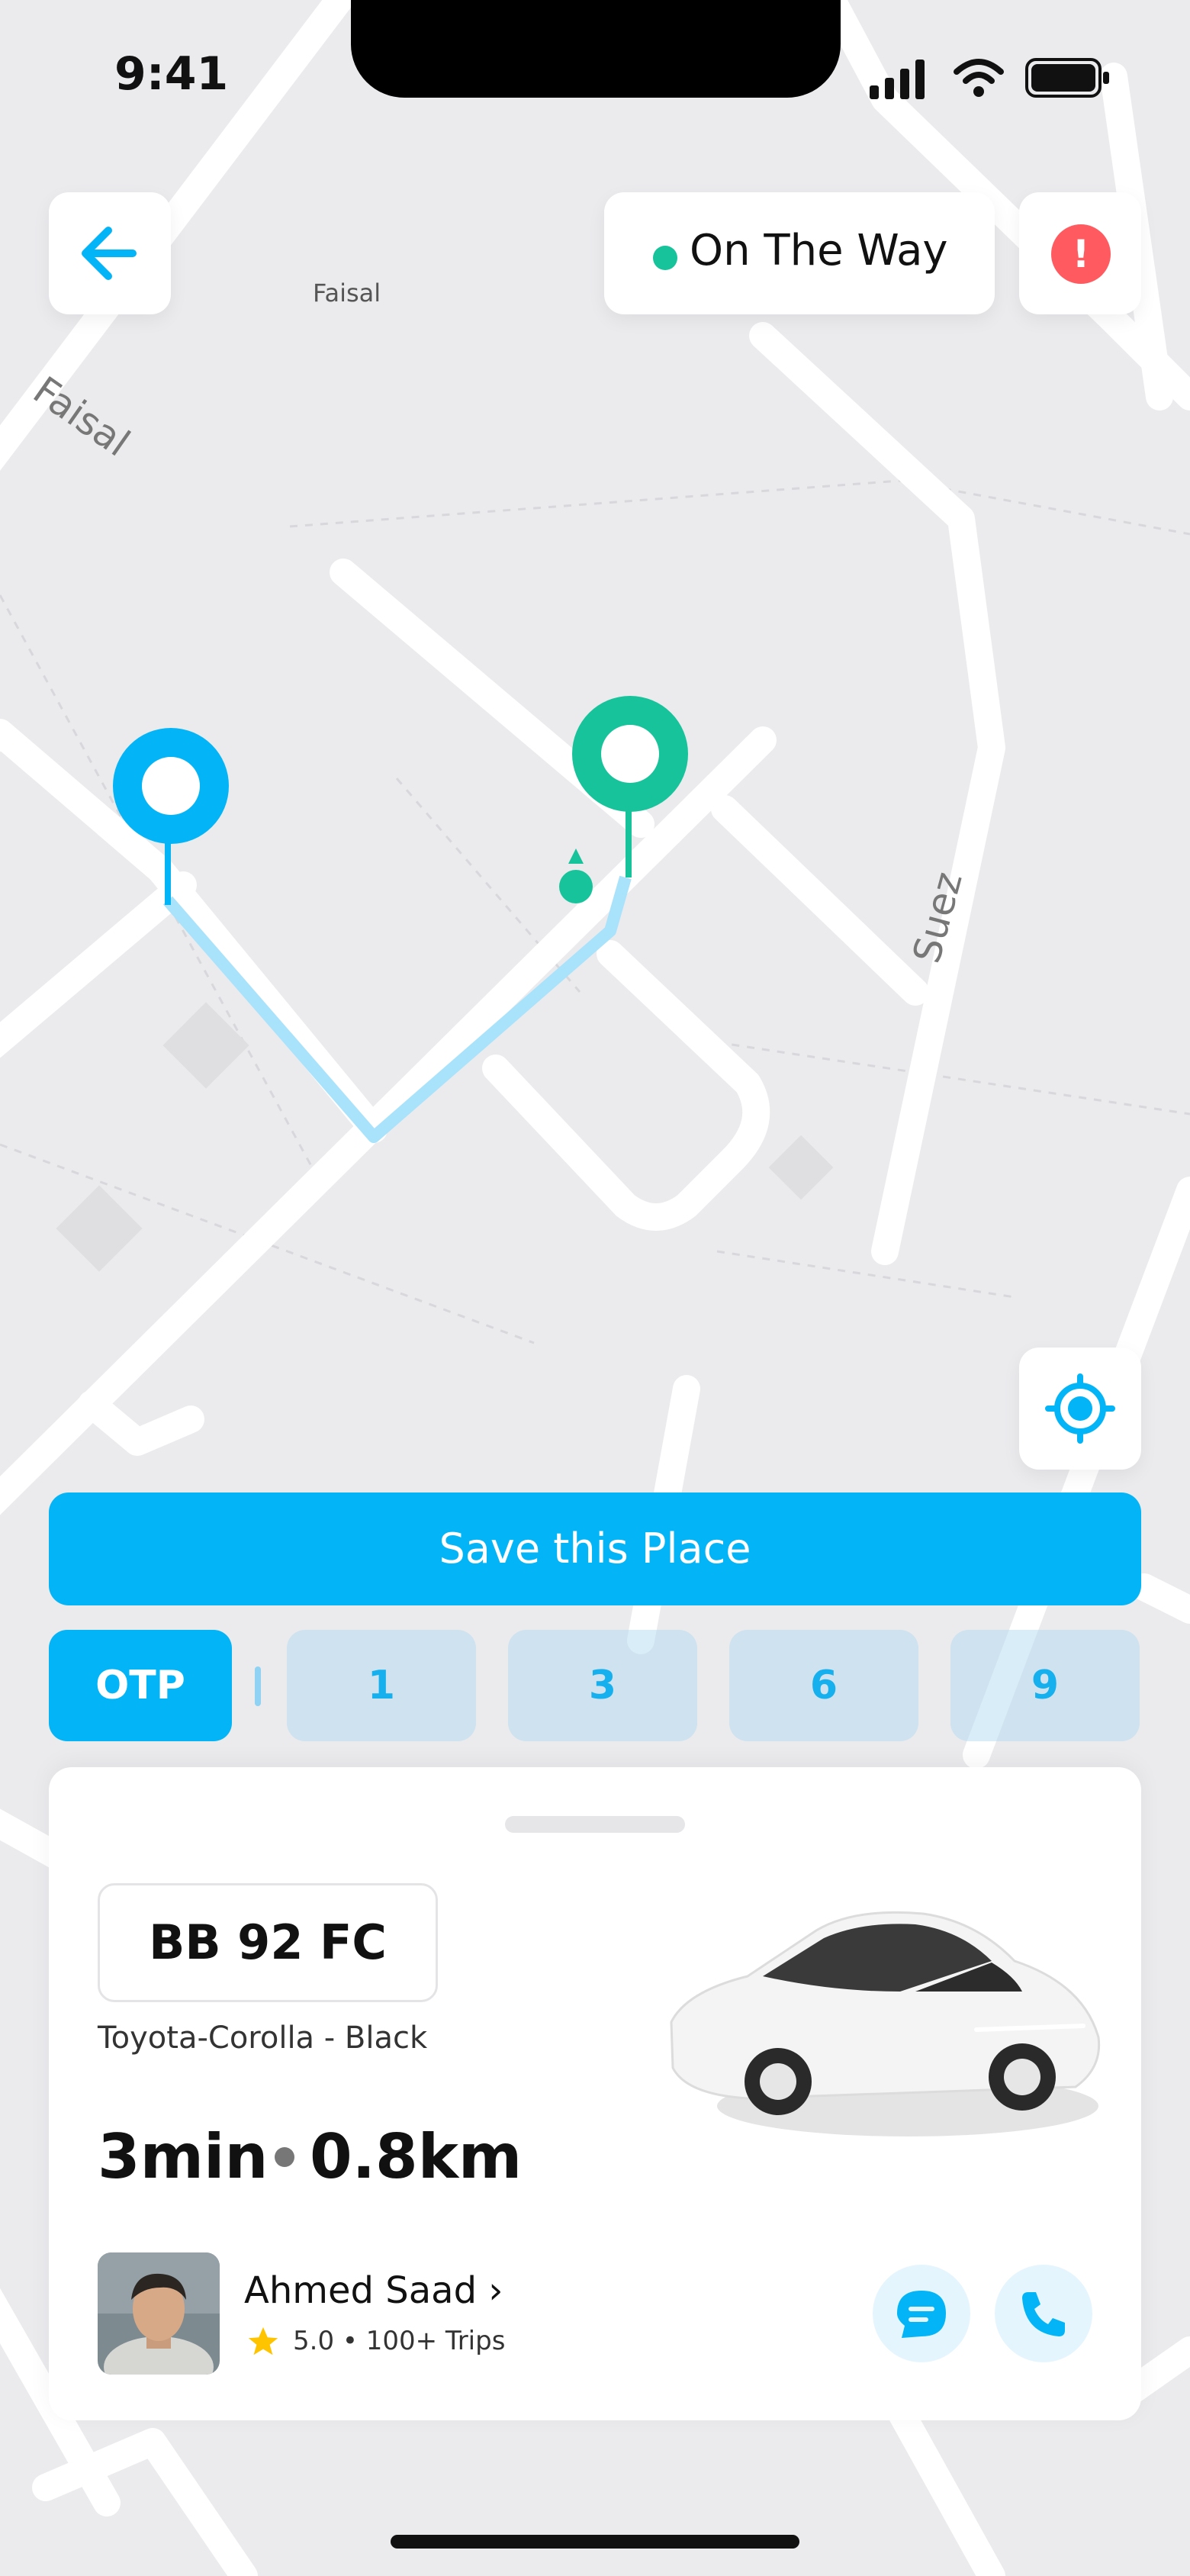 This screenshot has width=1190, height=2576. I want to click on eta-time: 3min, so click(183, 2156).